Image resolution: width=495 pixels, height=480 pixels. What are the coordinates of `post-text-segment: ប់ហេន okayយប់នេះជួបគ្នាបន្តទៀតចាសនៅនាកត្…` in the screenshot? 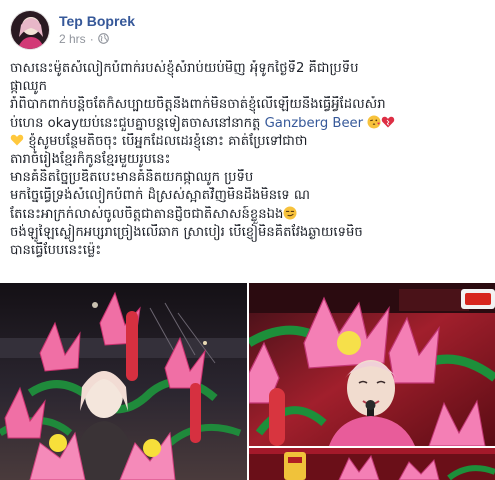 It's located at (135, 123).